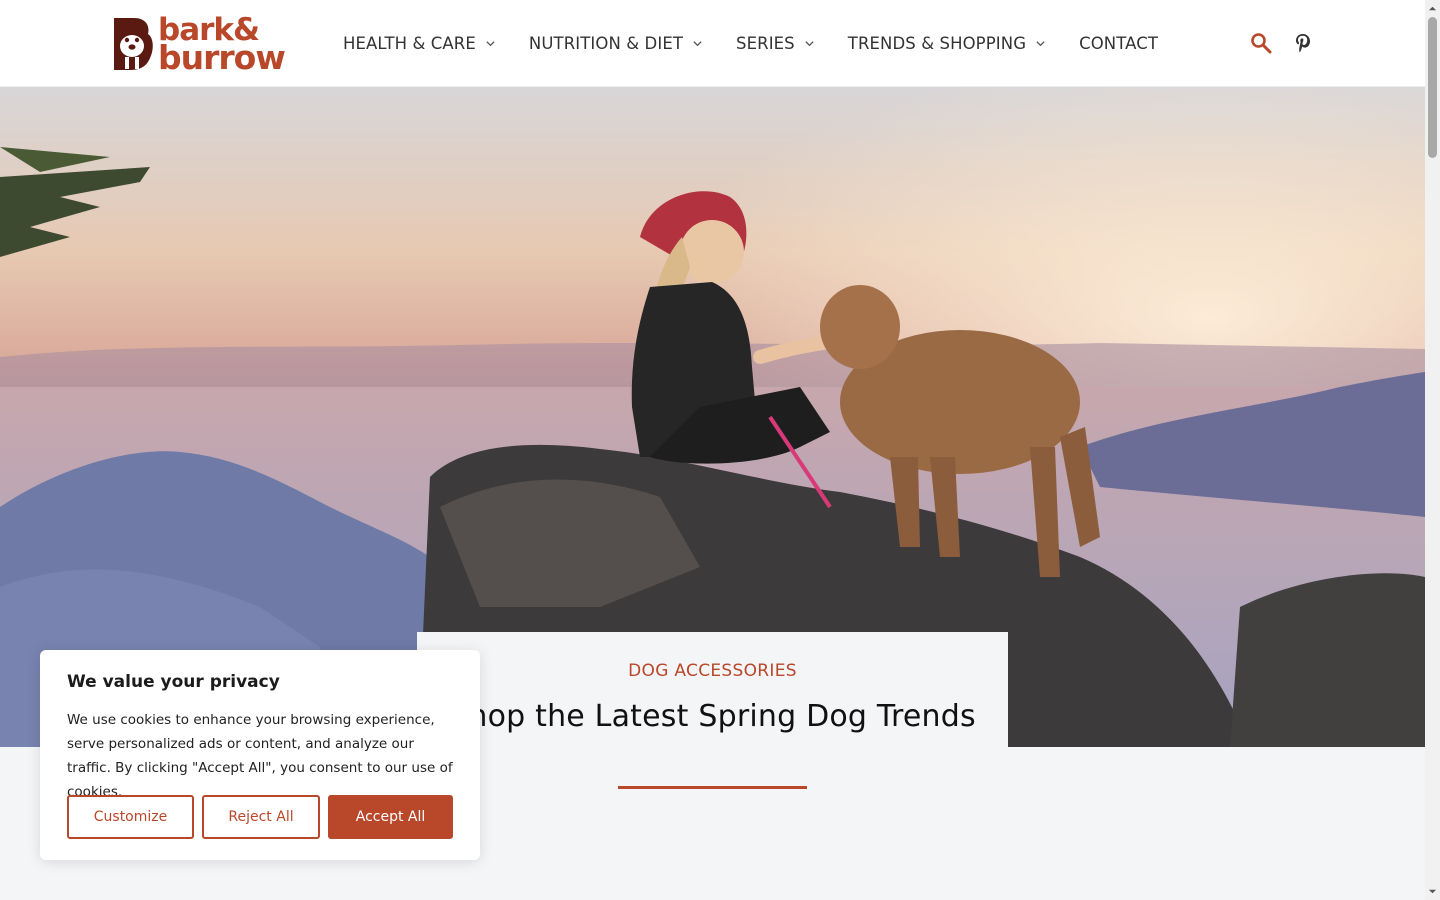 Image resolution: width=1440 pixels, height=900 pixels. I want to click on nav-item-series: SERIES, so click(775, 43).